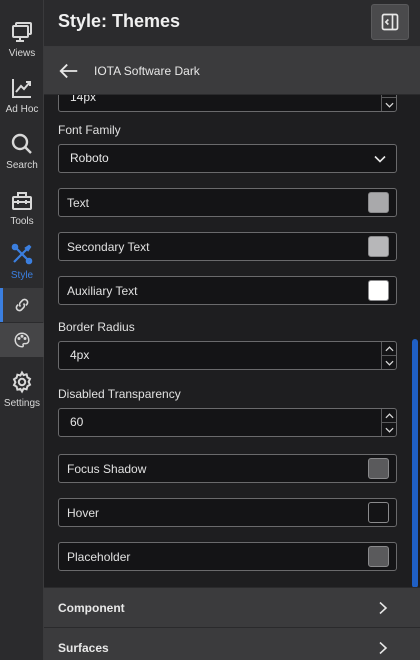 The width and height of the screenshot is (420, 660). Describe the element at coordinates (22, 53) in the screenshot. I see `nav-label-views: Views` at that location.